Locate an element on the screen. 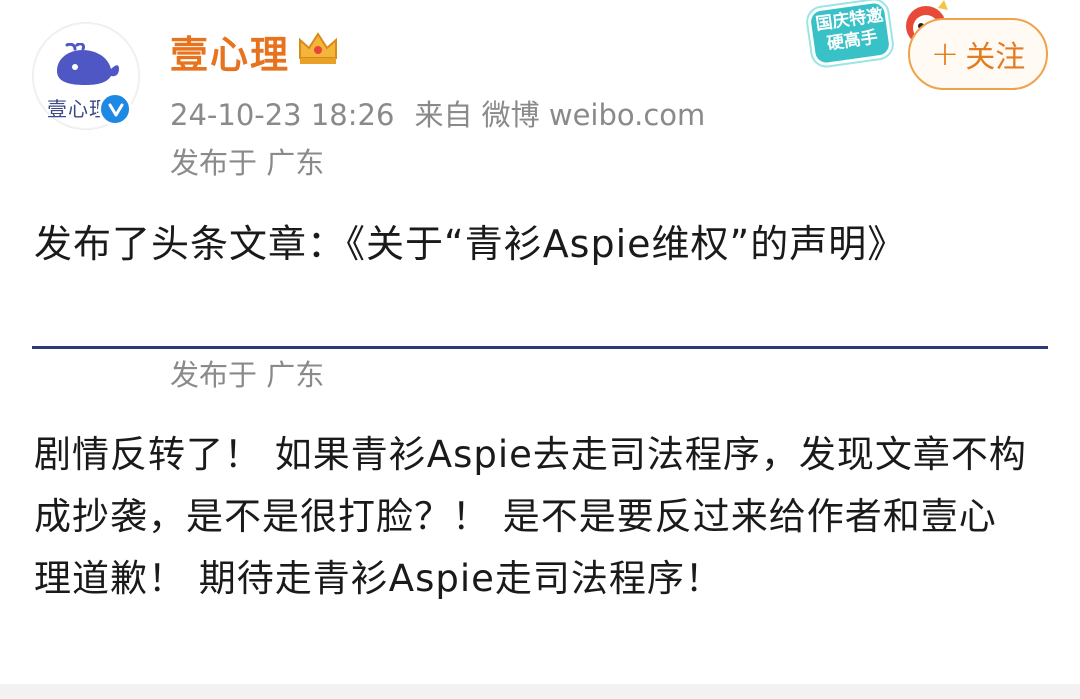  post-meta: 24-10-23 18:26 来自 微博 weibo.com is located at coordinates (447, 113).